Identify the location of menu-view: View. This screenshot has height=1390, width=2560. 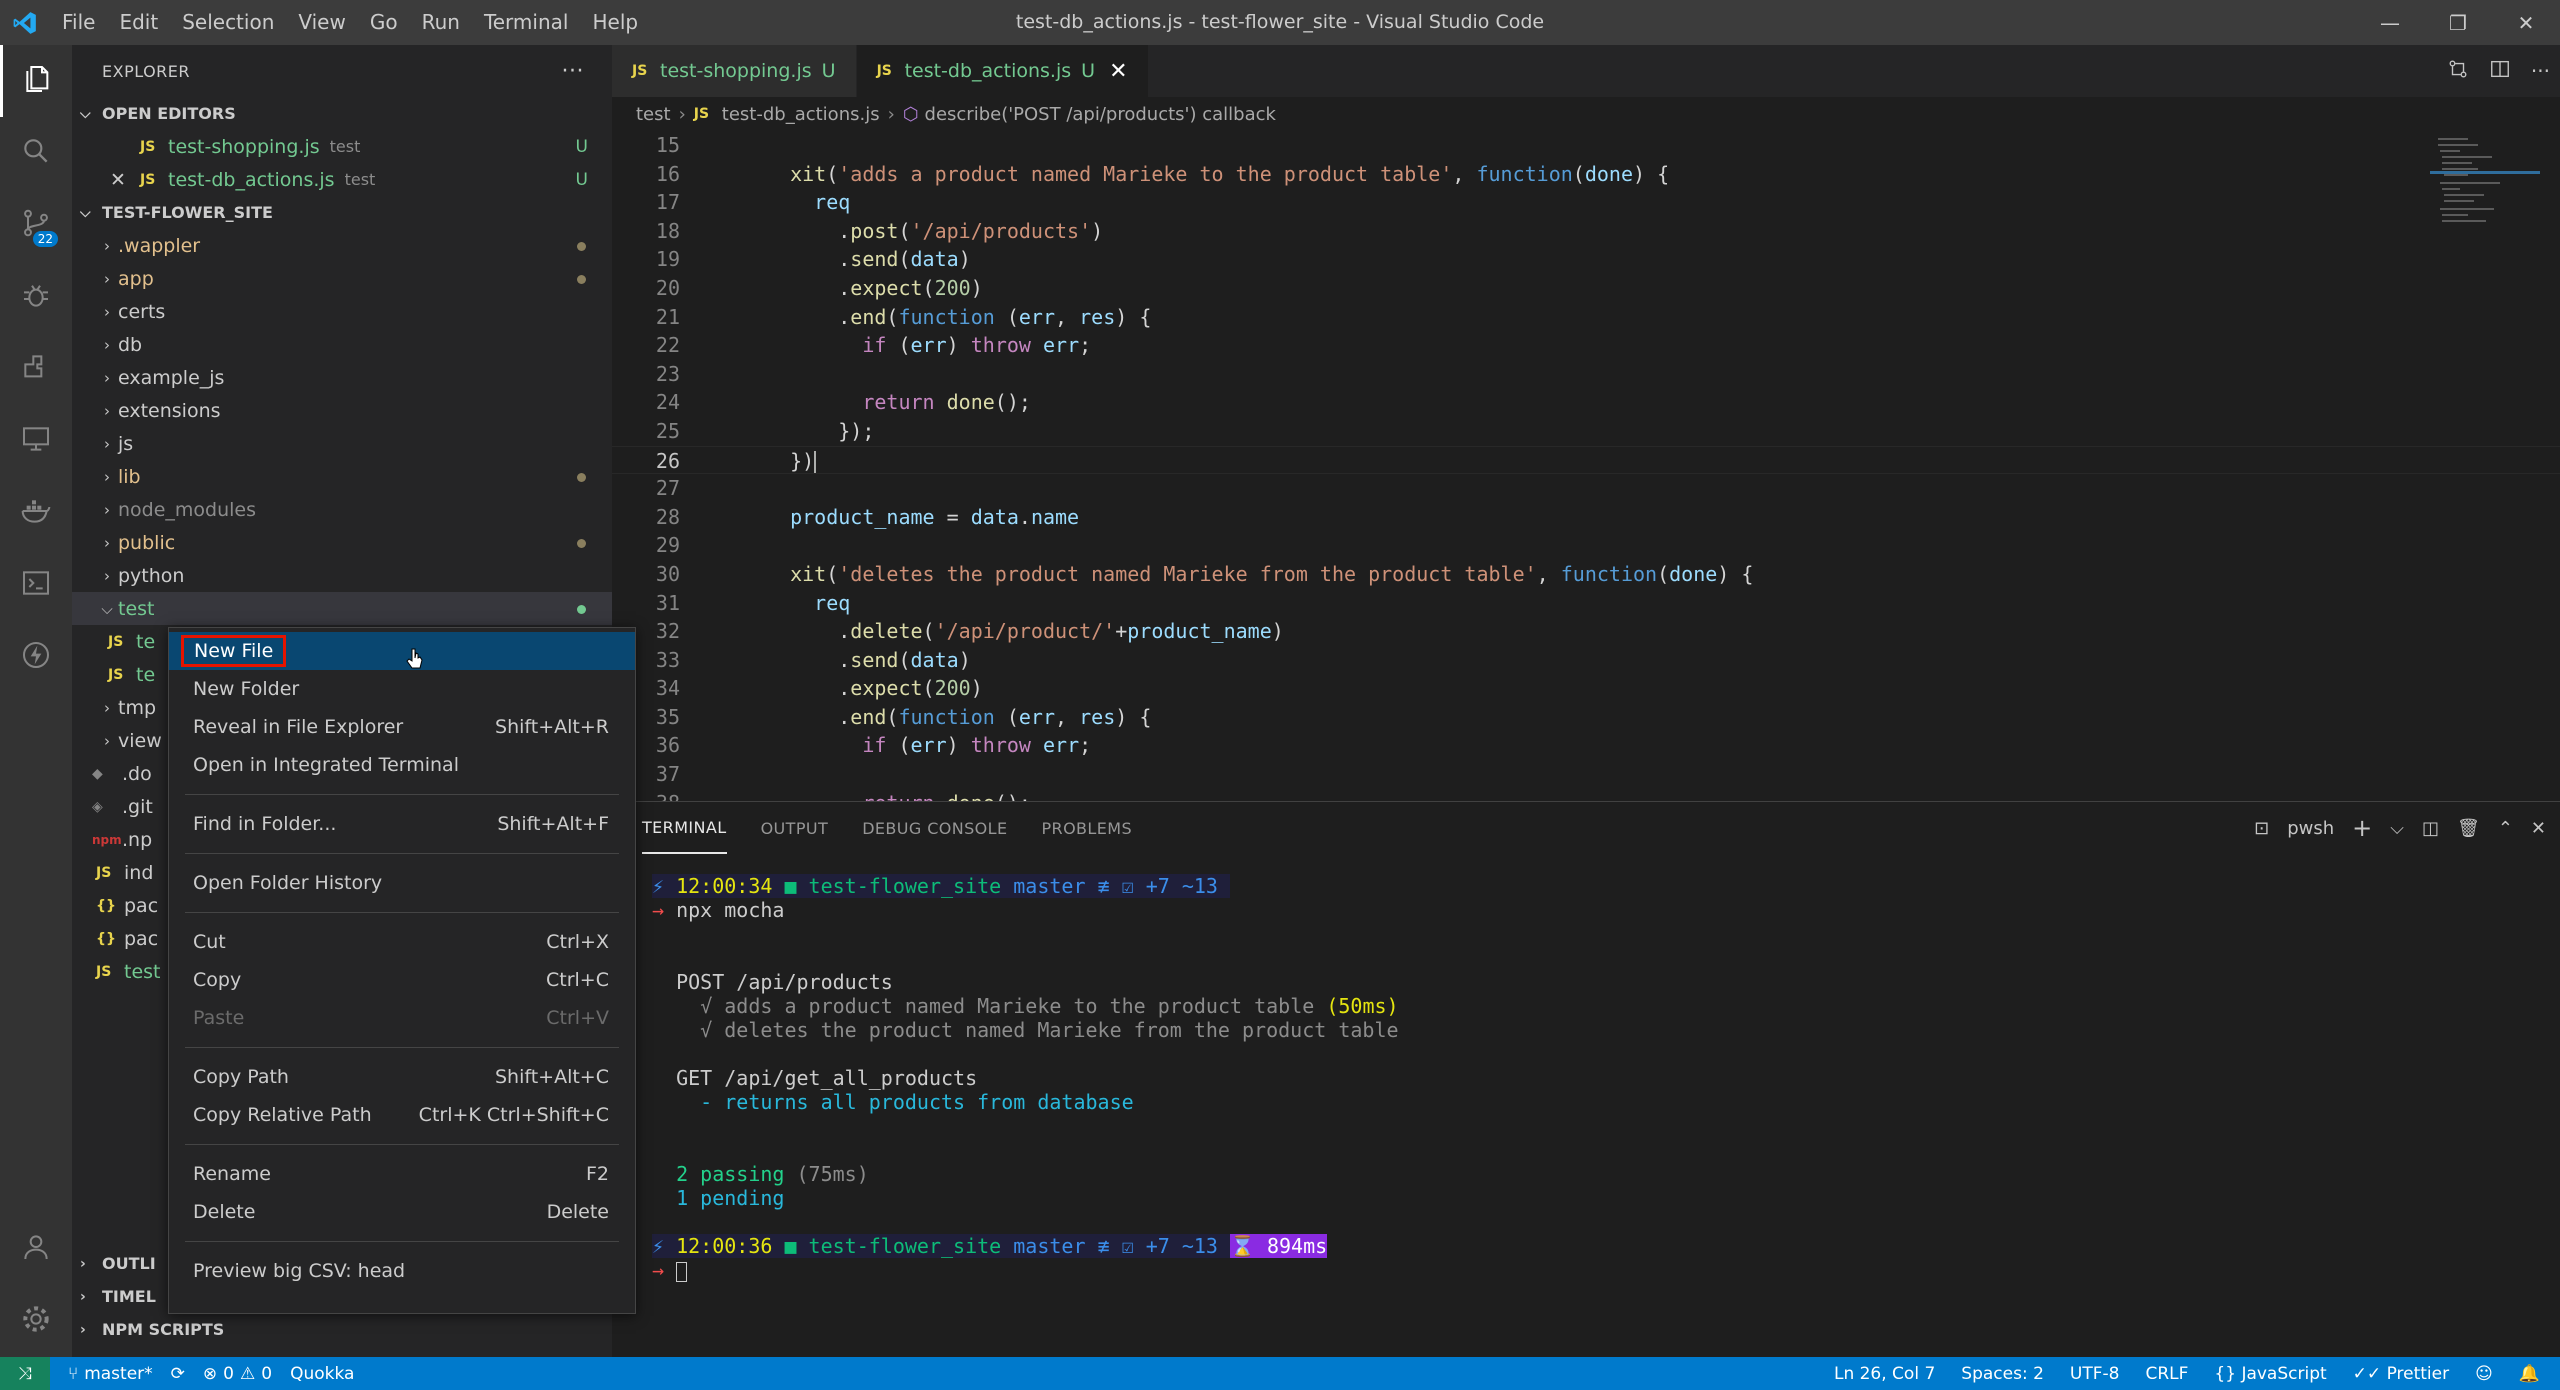
(321, 22).